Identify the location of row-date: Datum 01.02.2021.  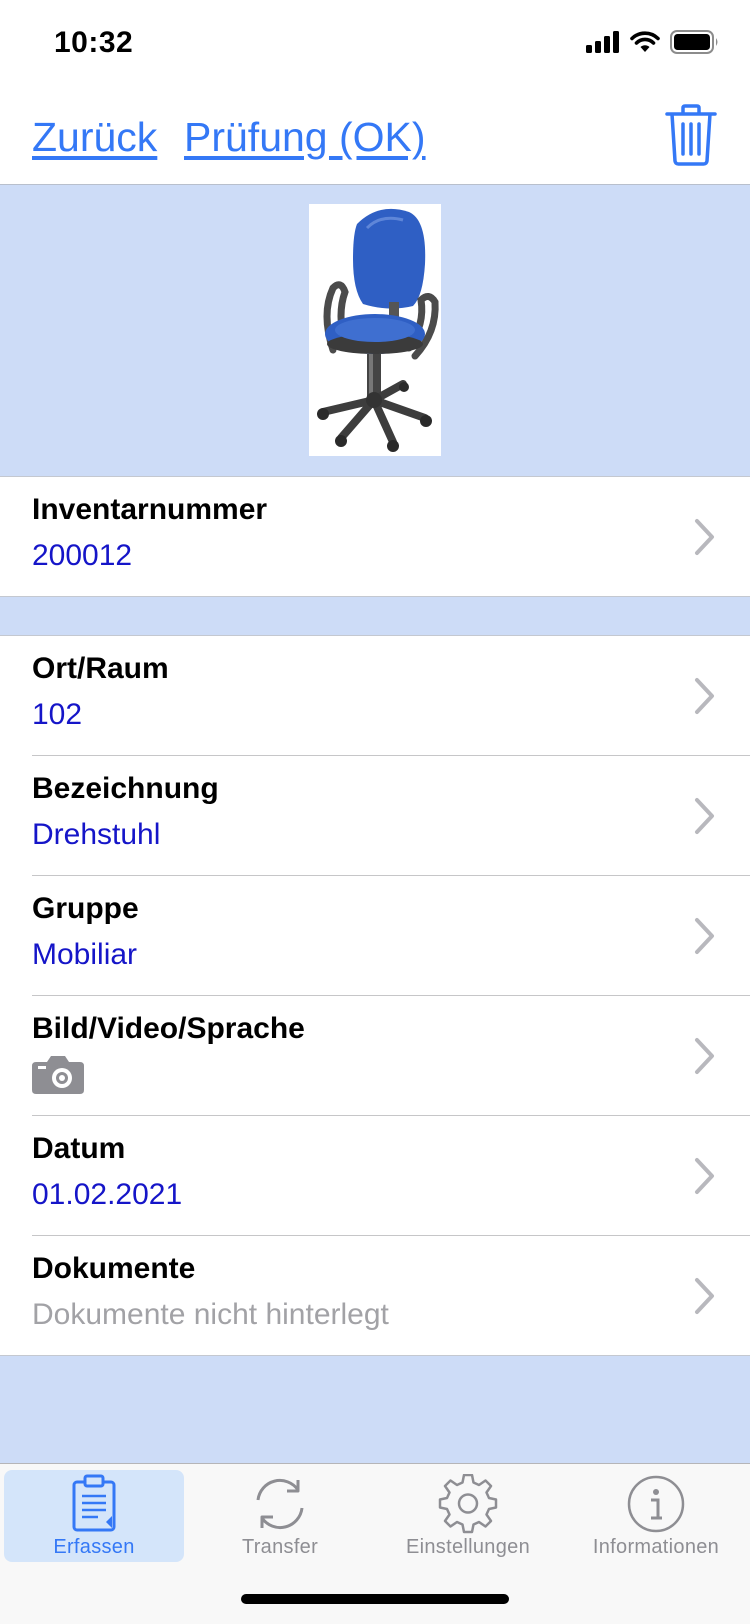
(375, 1176).